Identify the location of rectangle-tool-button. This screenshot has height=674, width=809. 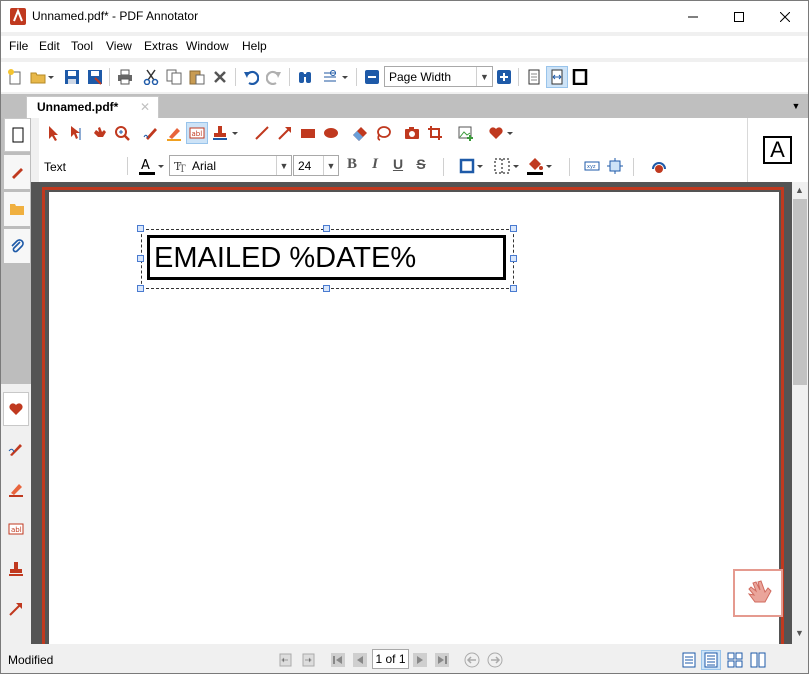
(308, 133).